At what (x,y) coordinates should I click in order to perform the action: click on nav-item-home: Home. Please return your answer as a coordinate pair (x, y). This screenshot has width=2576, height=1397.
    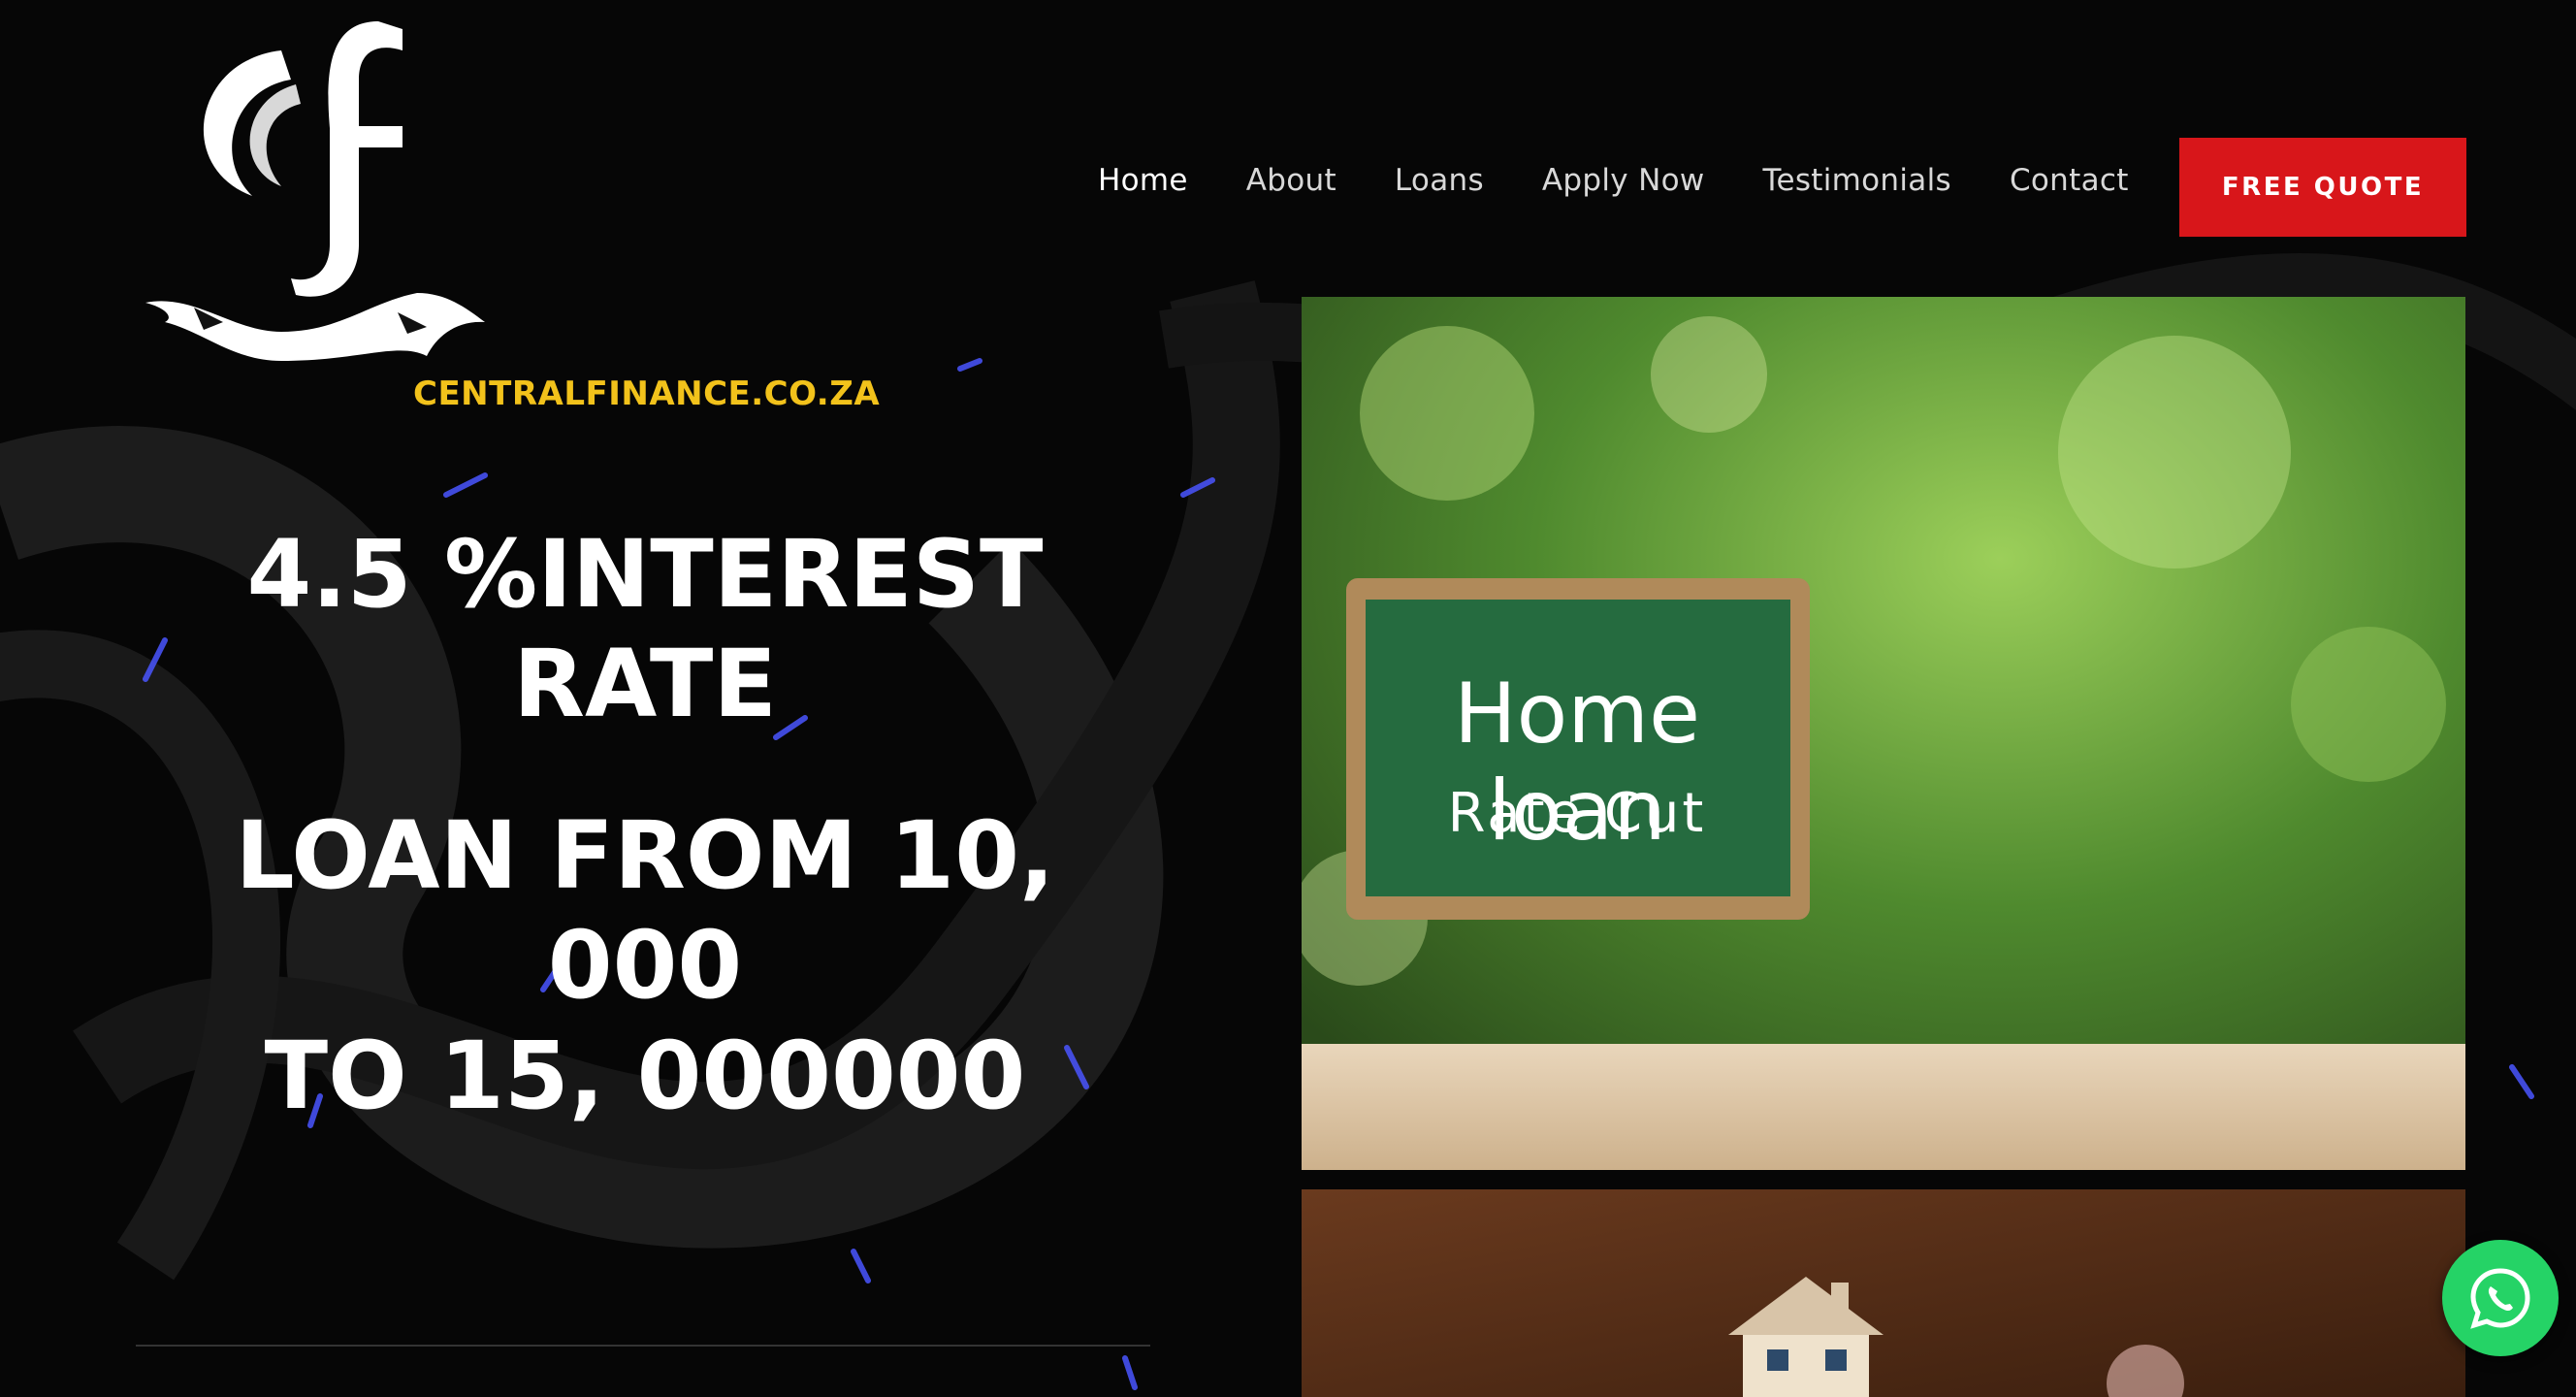
    Looking at the image, I should click on (1143, 180).